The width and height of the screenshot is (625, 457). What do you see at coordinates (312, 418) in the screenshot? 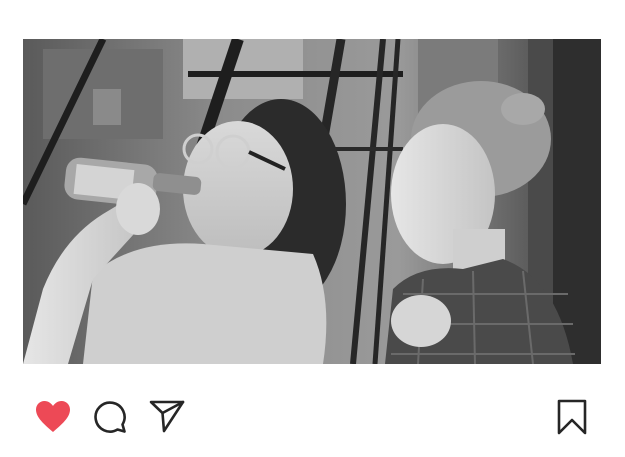
I see `post-action-bar` at bounding box center [312, 418].